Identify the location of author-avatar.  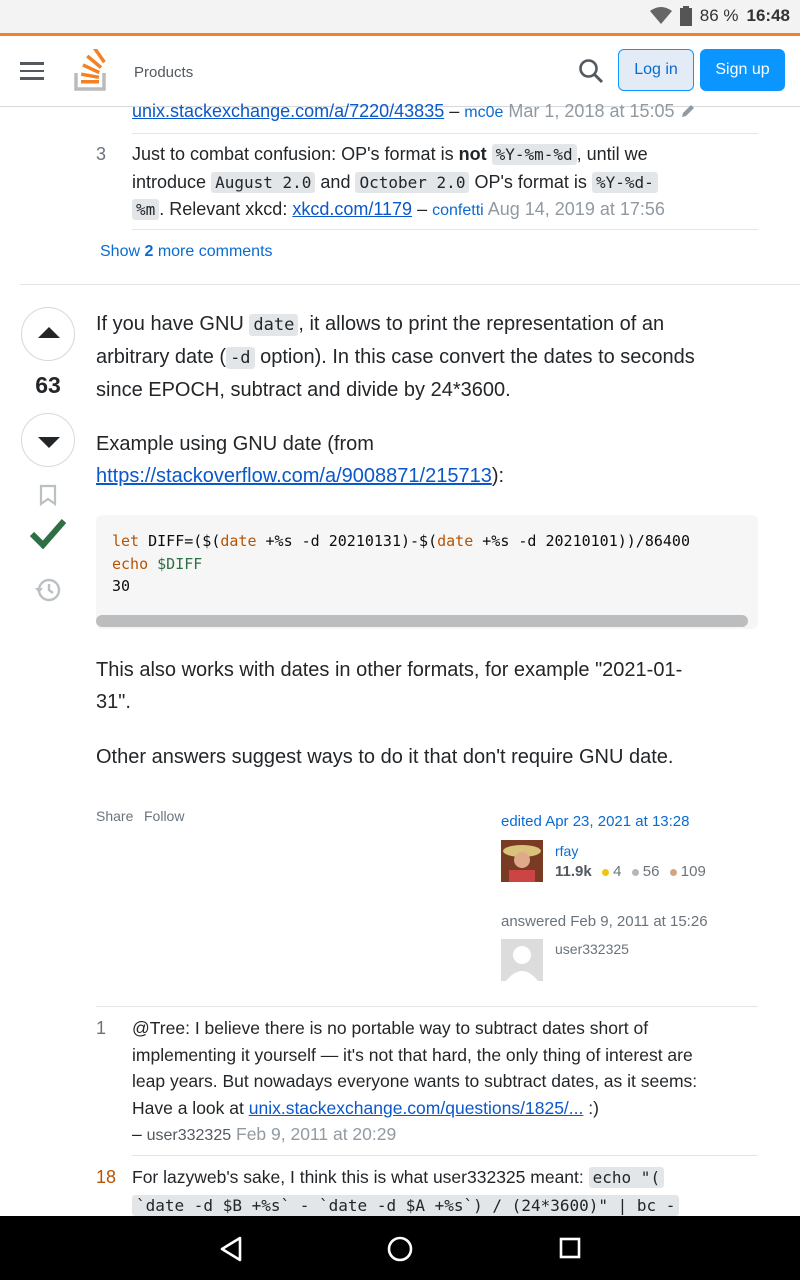
(522, 960).